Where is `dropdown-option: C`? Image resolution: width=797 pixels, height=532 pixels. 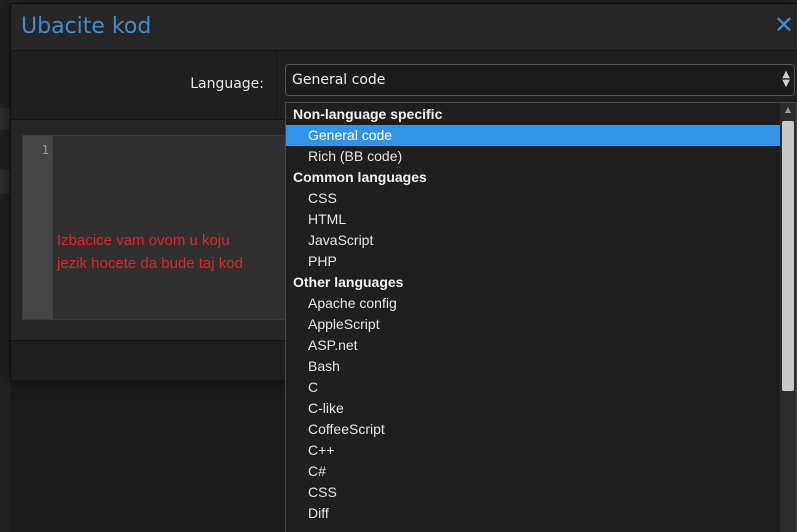 dropdown-option: C is located at coordinates (533, 387).